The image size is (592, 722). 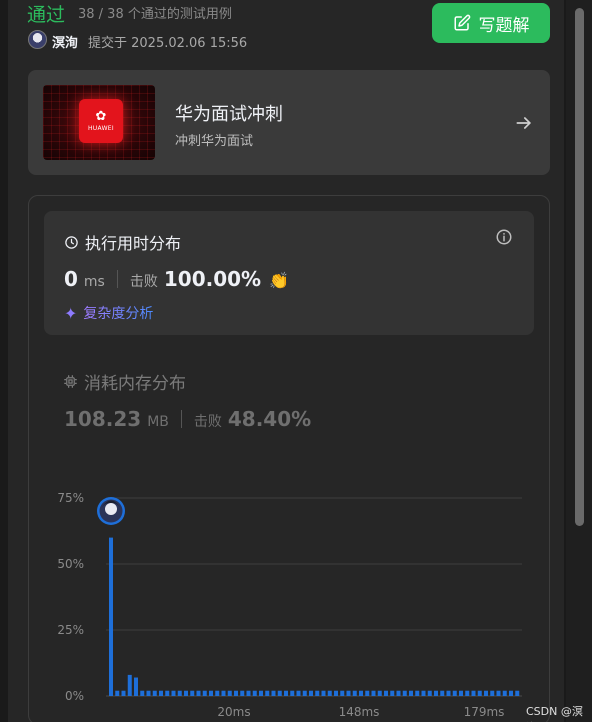 I want to click on promo-card: ✿ HUAWEI 华为面试冲刺 冲刺华为面试, so click(x=289, y=122).